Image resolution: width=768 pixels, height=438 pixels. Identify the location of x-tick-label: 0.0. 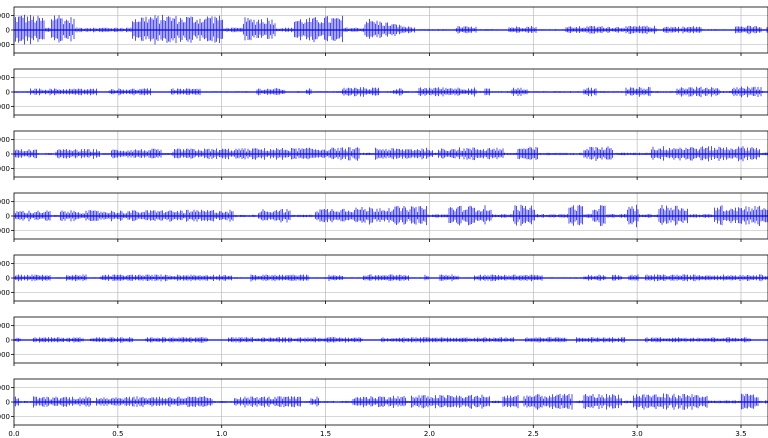
(13, 434).